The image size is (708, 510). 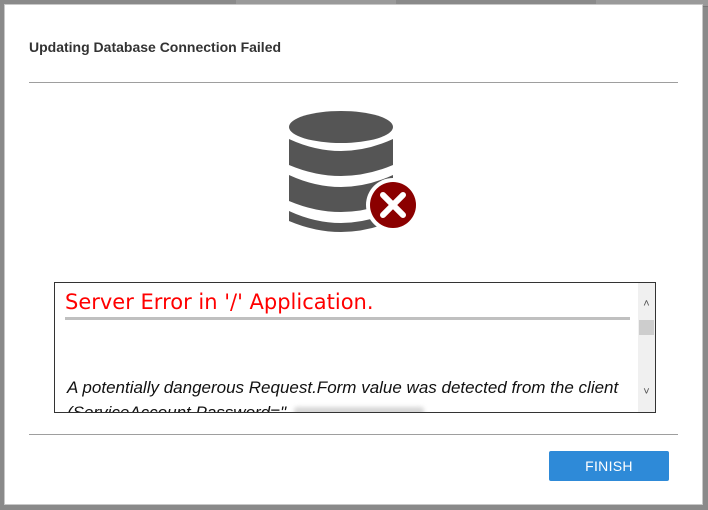 I want to click on title-divider, so click(x=353, y=82).